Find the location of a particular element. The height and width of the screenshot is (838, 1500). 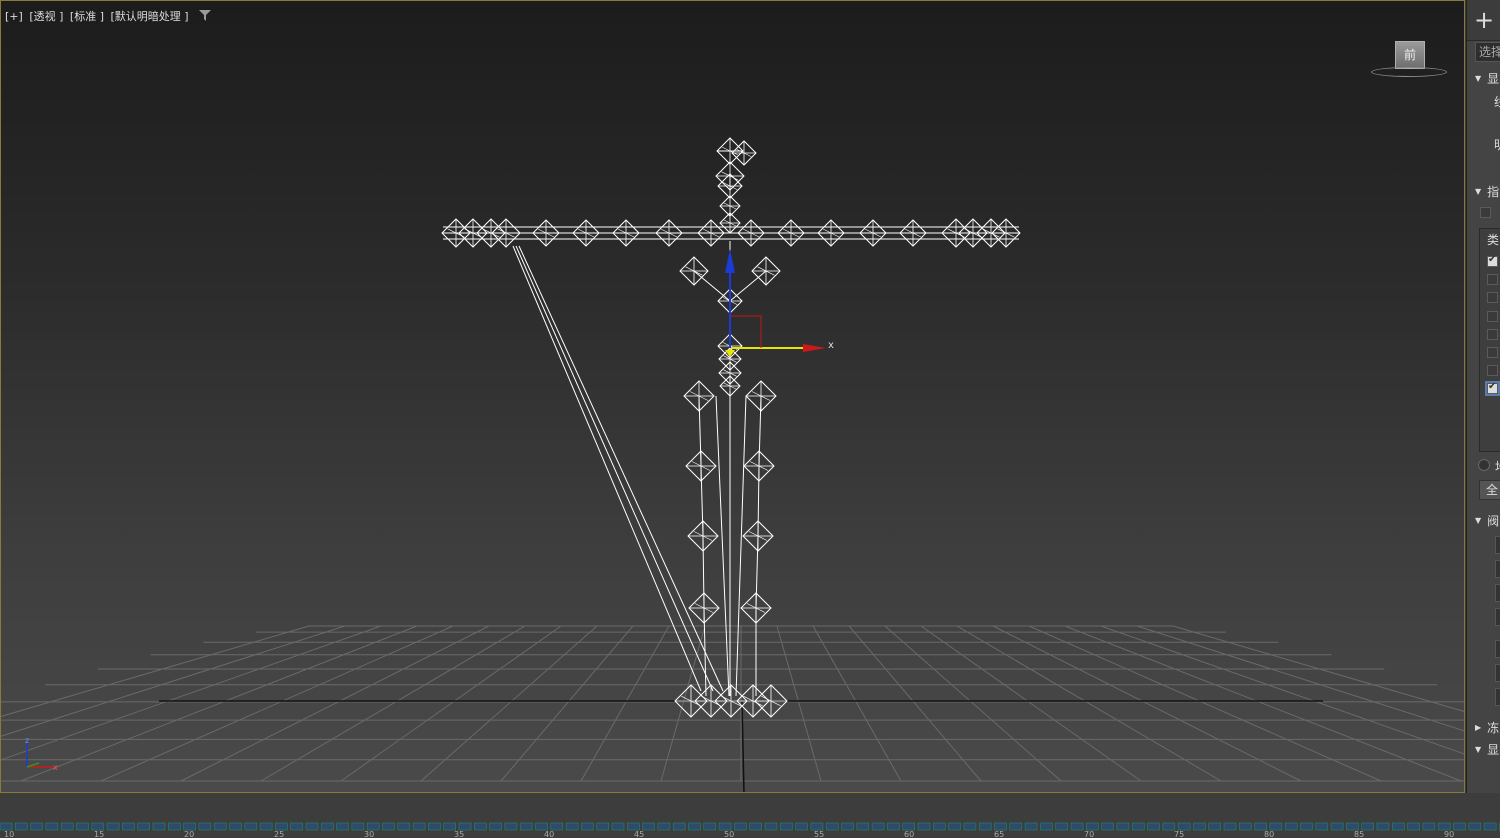

radio-option is located at coordinates (1484, 465).